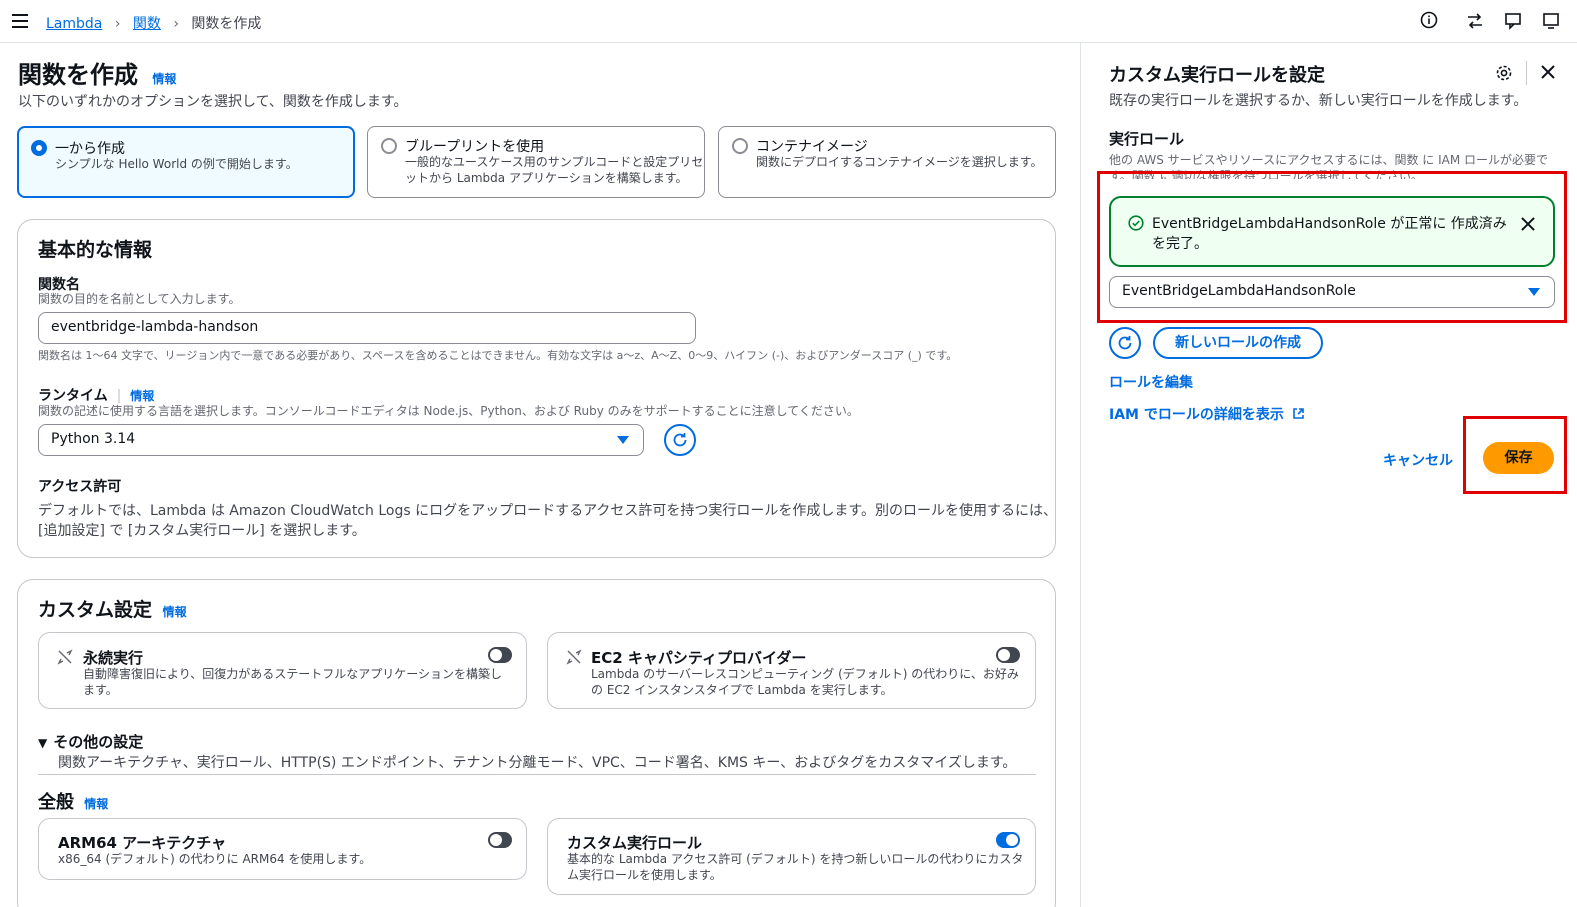 The width and height of the screenshot is (1577, 907). Describe the element at coordinates (1418, 460) in the screenshot. I see `cancel-button: キャンセル` at that location.